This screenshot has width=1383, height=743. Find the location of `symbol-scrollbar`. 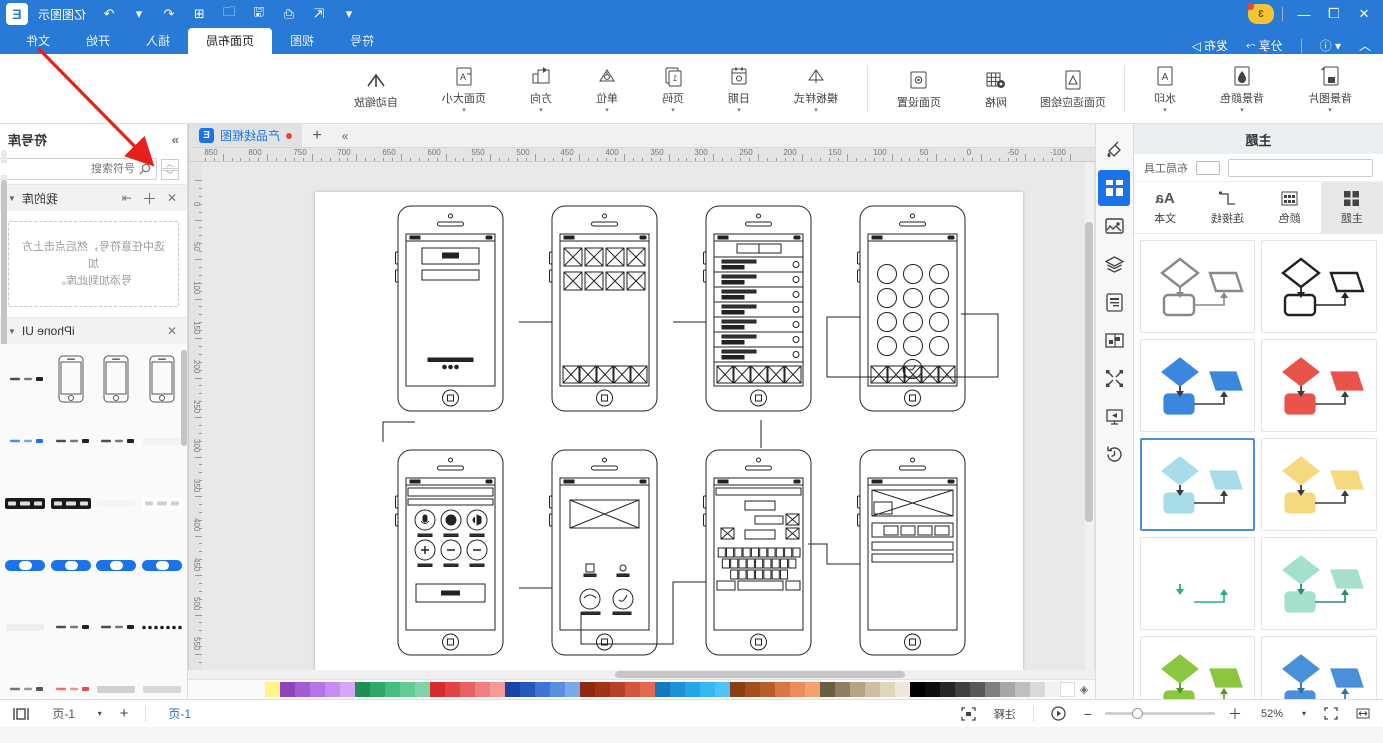

symbol-scrollbar is located at coordinates (184, 398).